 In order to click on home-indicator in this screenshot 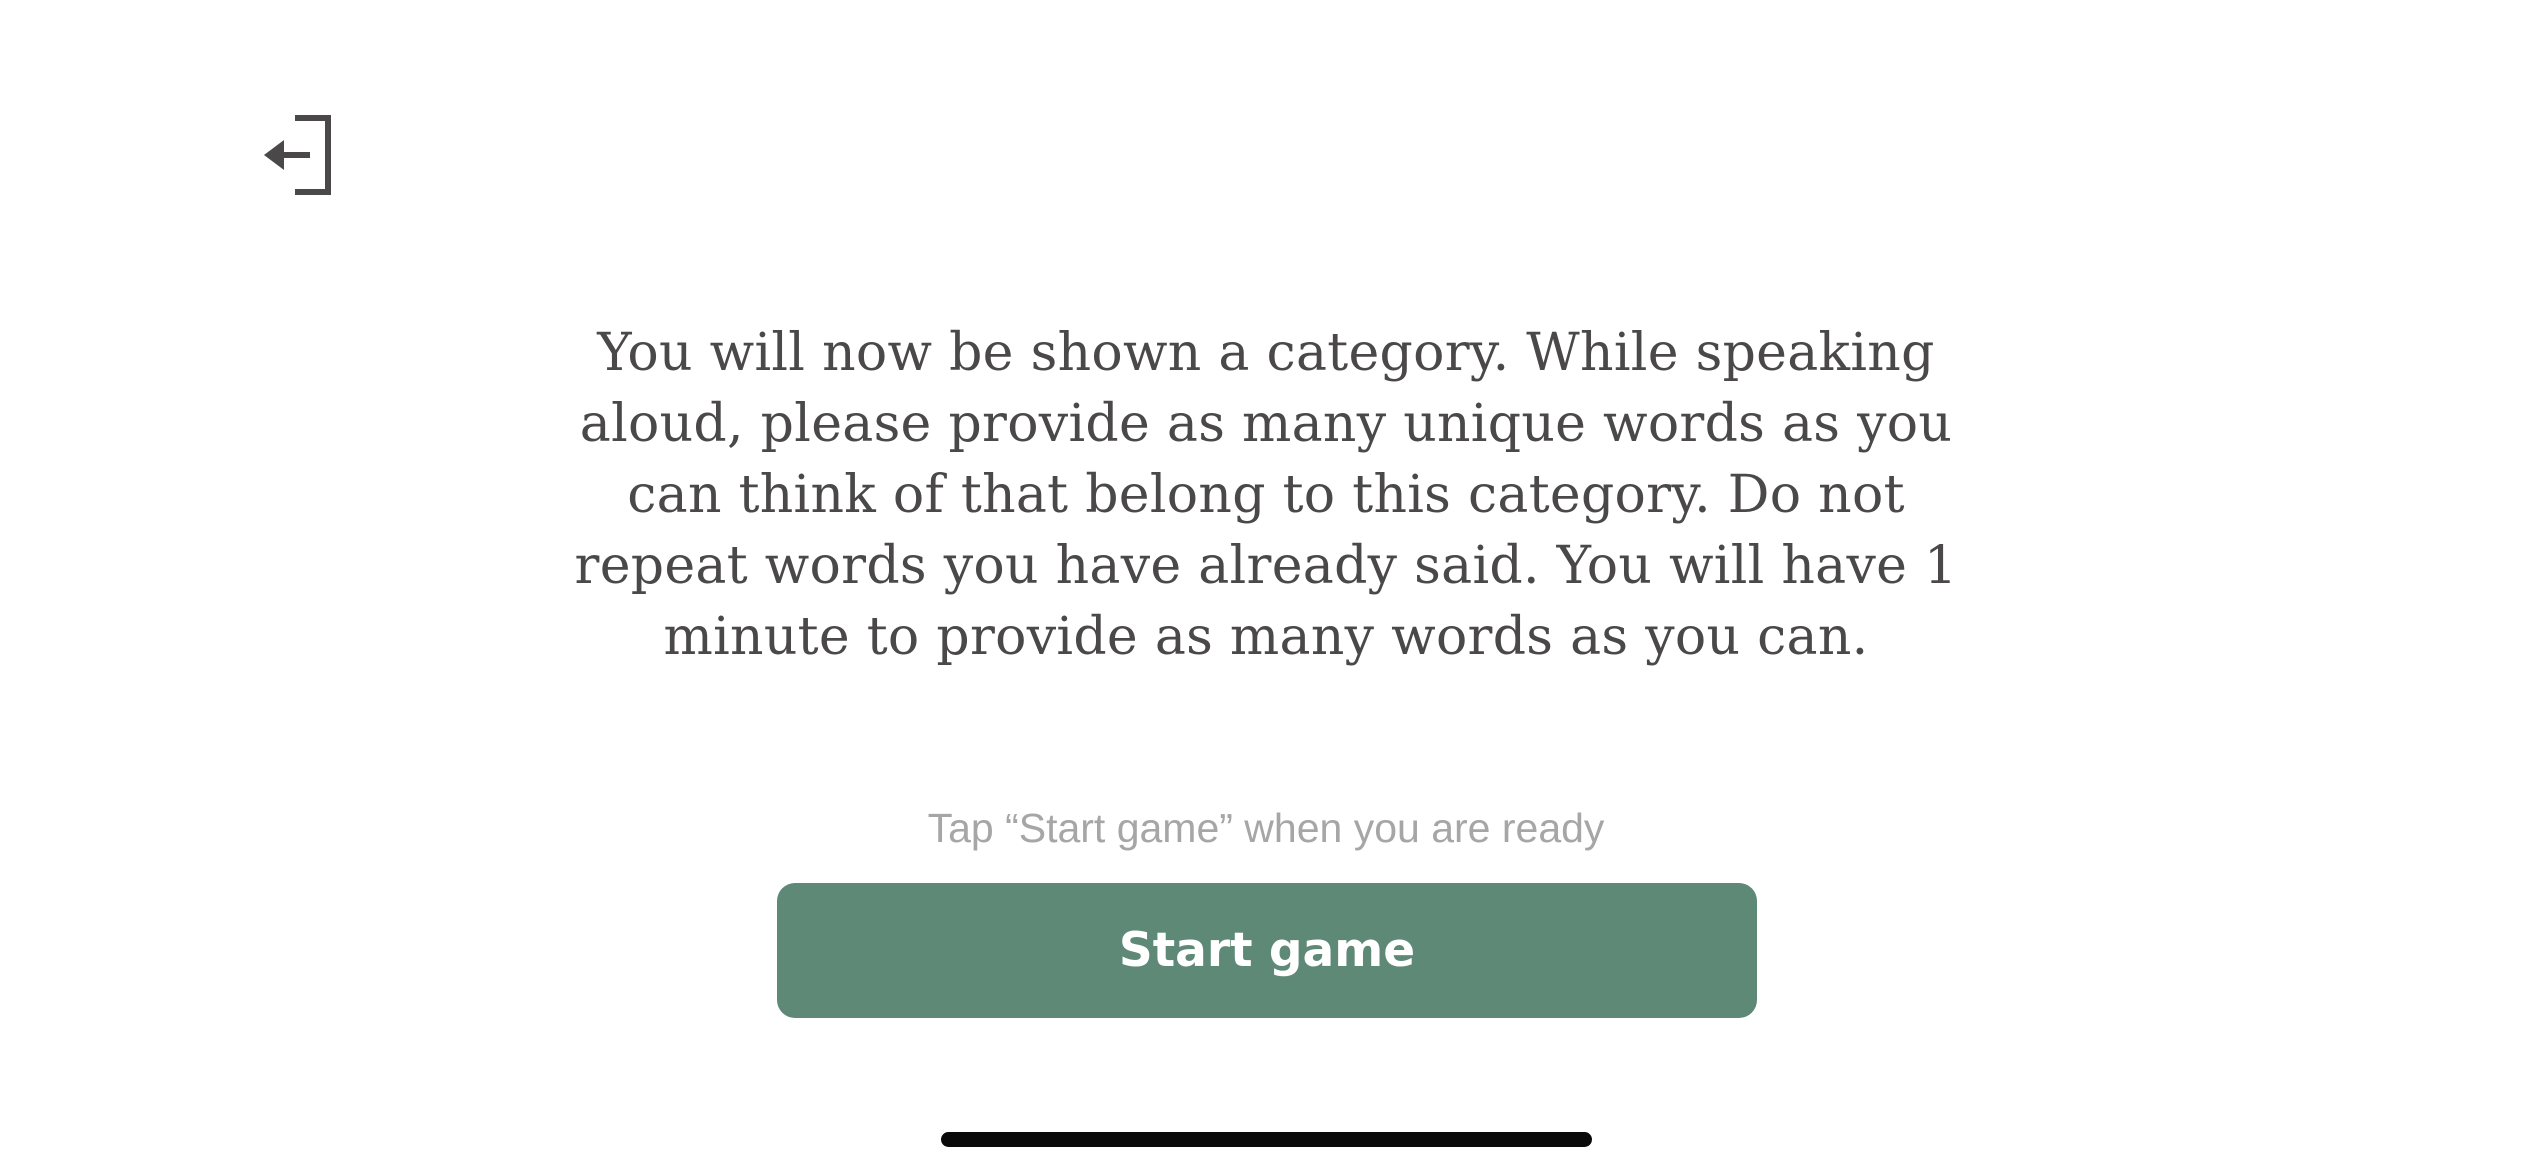, I will do `click(1266, 1139)`.